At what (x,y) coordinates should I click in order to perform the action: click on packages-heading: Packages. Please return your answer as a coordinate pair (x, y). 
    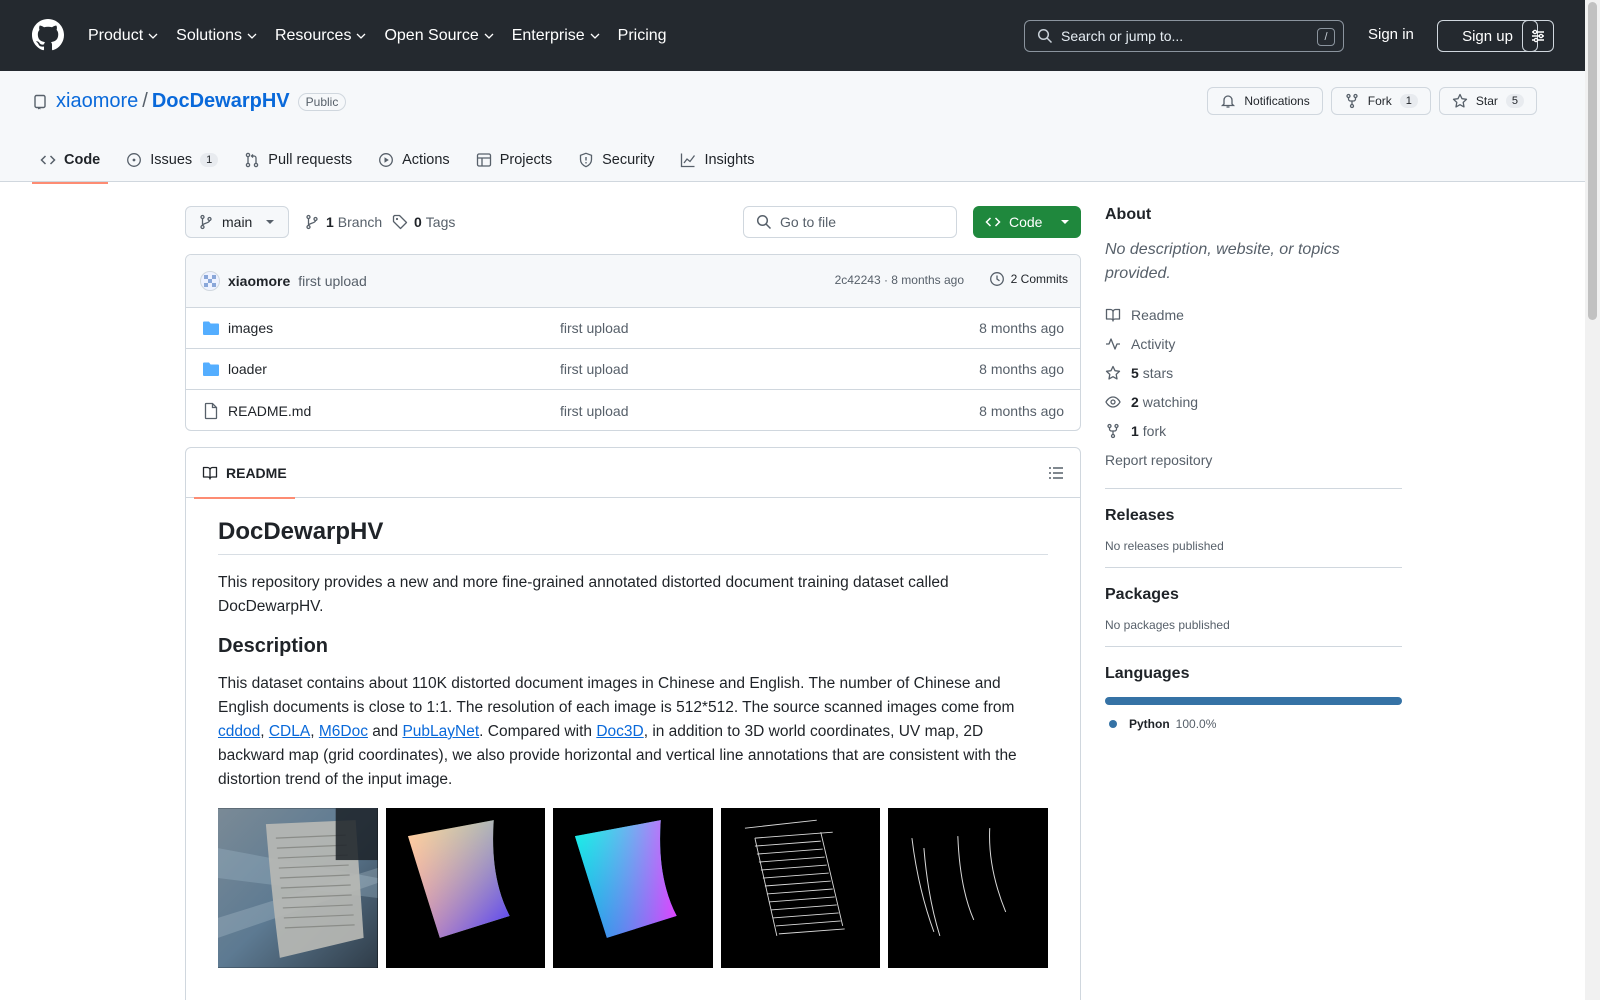
    Looking at the image, I should click on (1253, 595).